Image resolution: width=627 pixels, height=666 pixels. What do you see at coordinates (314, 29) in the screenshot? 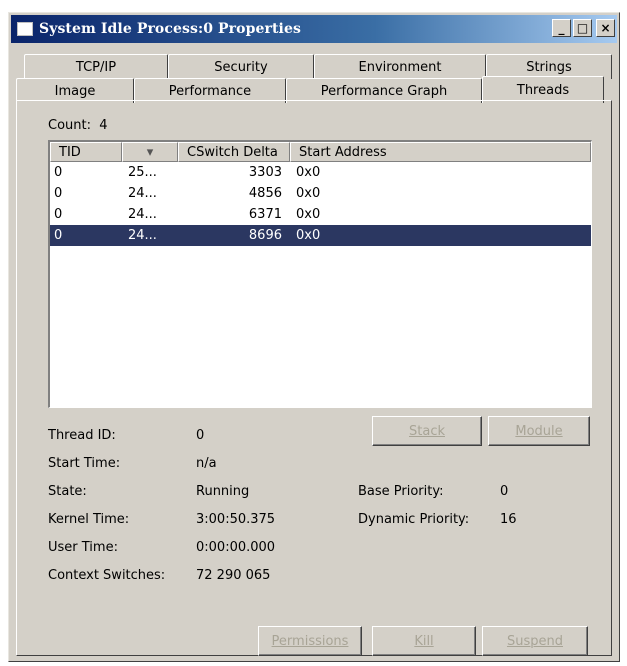
I see `title-bar: System Idle Process:0 Properties _ □ ×` at bounding box center [314, 29].